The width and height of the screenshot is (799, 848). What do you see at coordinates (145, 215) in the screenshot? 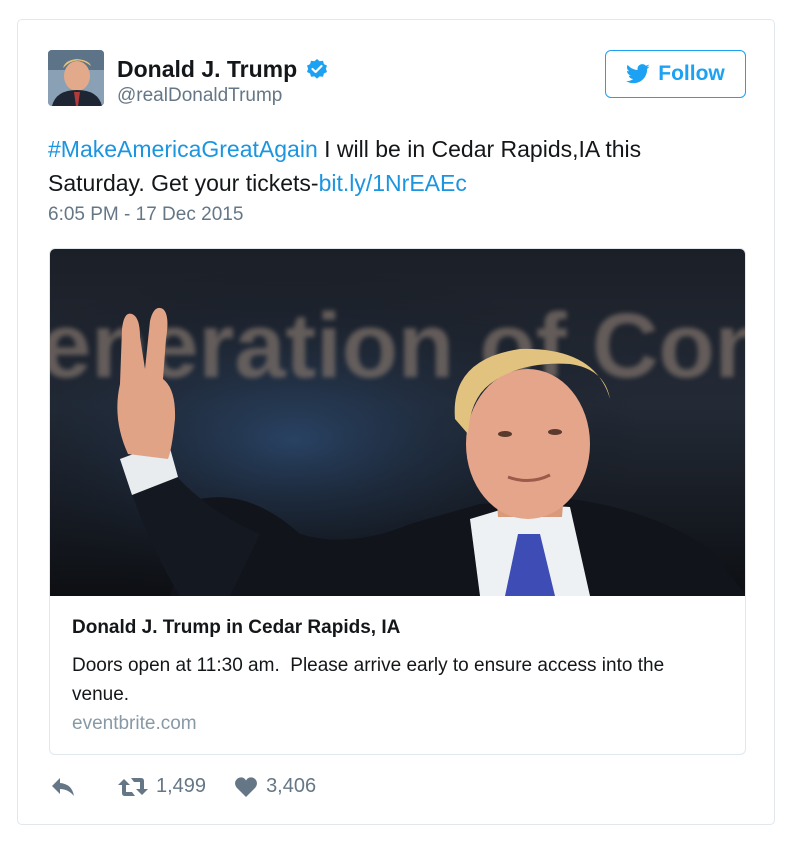
I see `tweet-timestamp: 6:05 PM - 17 Dec 2015` at bounding box center [145, 215].